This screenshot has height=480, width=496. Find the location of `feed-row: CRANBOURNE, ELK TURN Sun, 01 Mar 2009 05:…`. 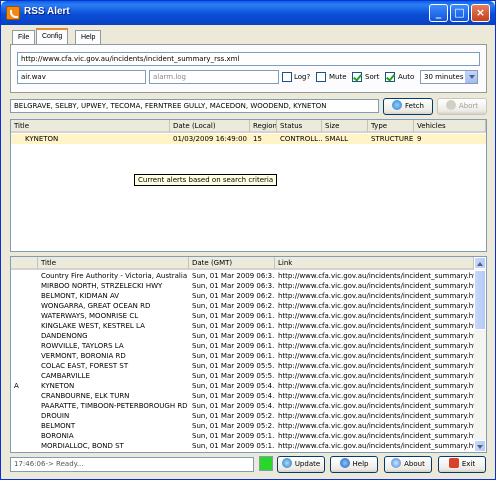

feed-row: CRANBOURNE, ELK TURN Sun, 01 Mar 2009 05:… is located at coordinates (242, 396).